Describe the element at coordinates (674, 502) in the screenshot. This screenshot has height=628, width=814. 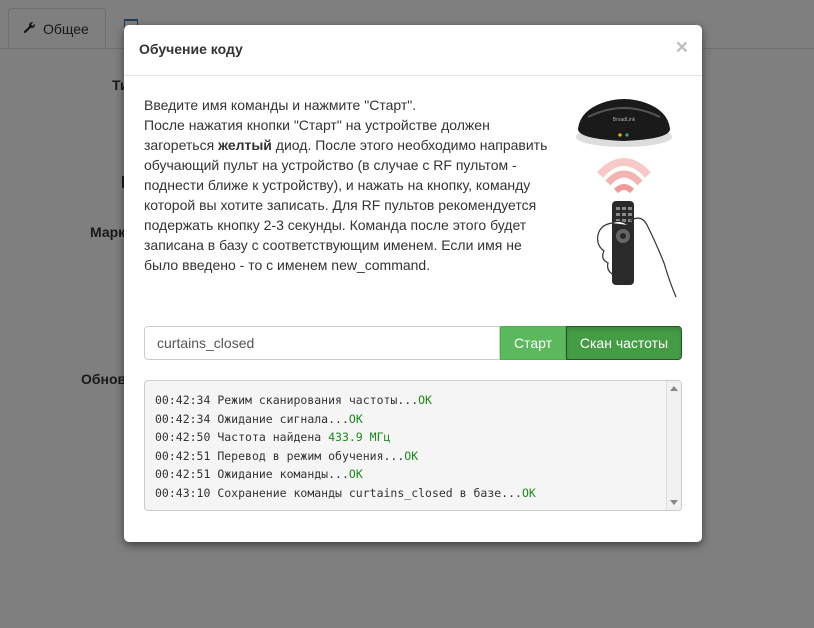
I see `scroll-down-icon` at that location.